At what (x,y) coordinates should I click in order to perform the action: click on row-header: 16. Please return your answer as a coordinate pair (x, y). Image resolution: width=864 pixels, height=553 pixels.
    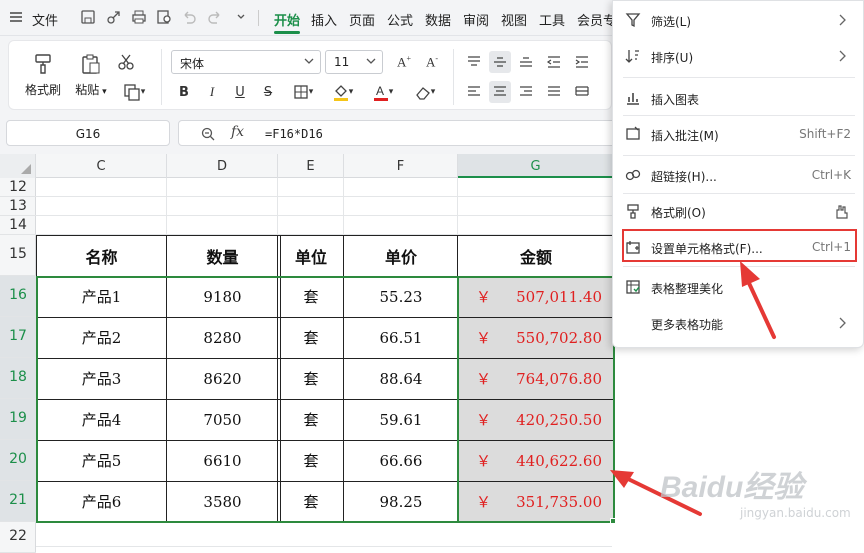
    Looking at the image, I should click on (18, 296).